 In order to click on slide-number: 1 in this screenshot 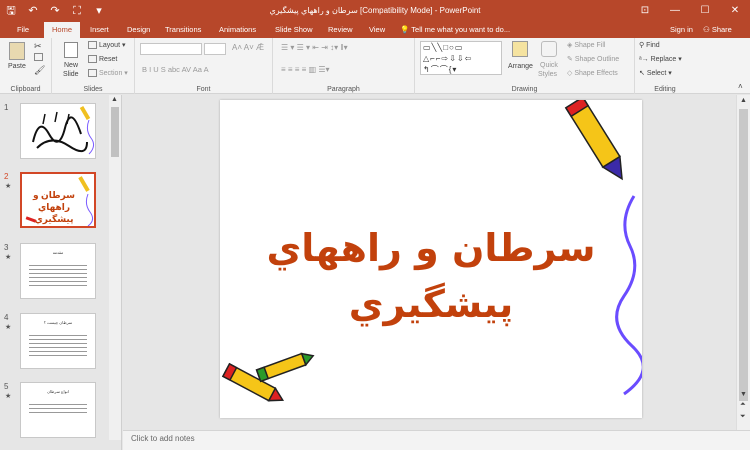, I will do `click(6, 107)`.